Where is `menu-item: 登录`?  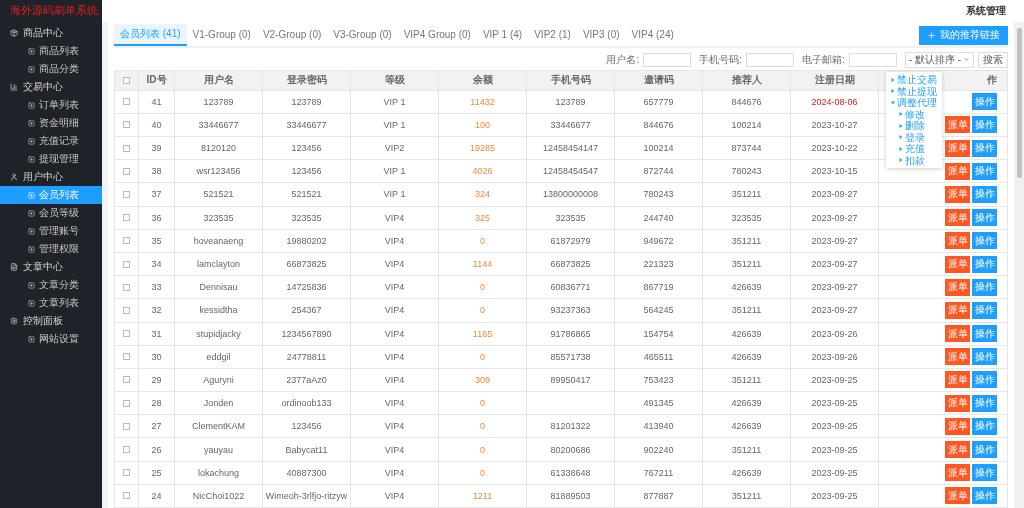
menu-item: 登录 is located at coordinates (915, 137).